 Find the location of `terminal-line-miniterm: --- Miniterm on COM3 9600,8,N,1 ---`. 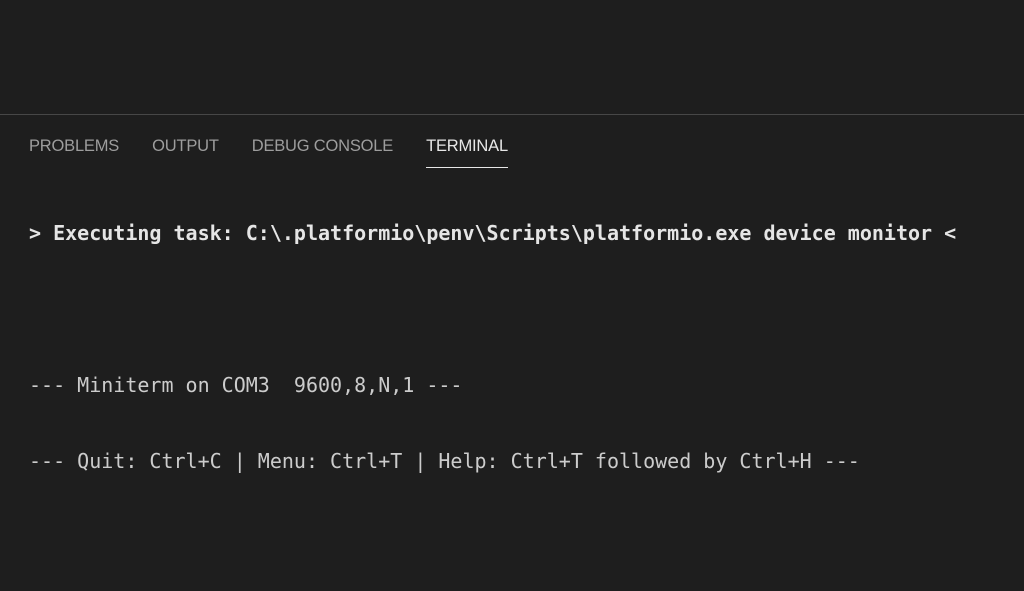

terminal-line-miniterm: --- Miniterm on COM3 9600,8,N,1 --- is located at coordinates (246, 385).